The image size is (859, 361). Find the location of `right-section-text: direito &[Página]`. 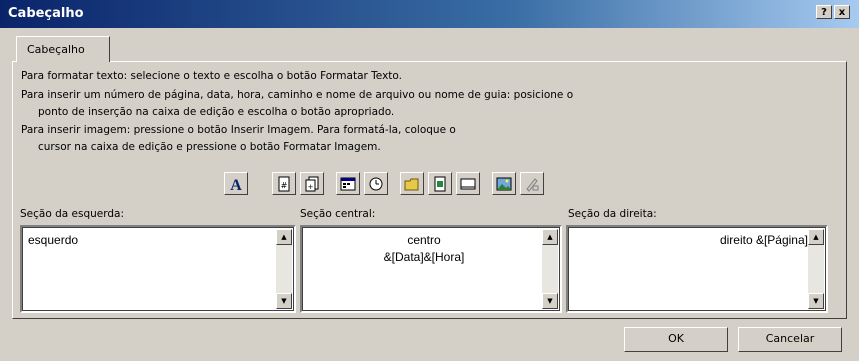

right-section-text: direito &[Página] is located at coordinates (763, 240).